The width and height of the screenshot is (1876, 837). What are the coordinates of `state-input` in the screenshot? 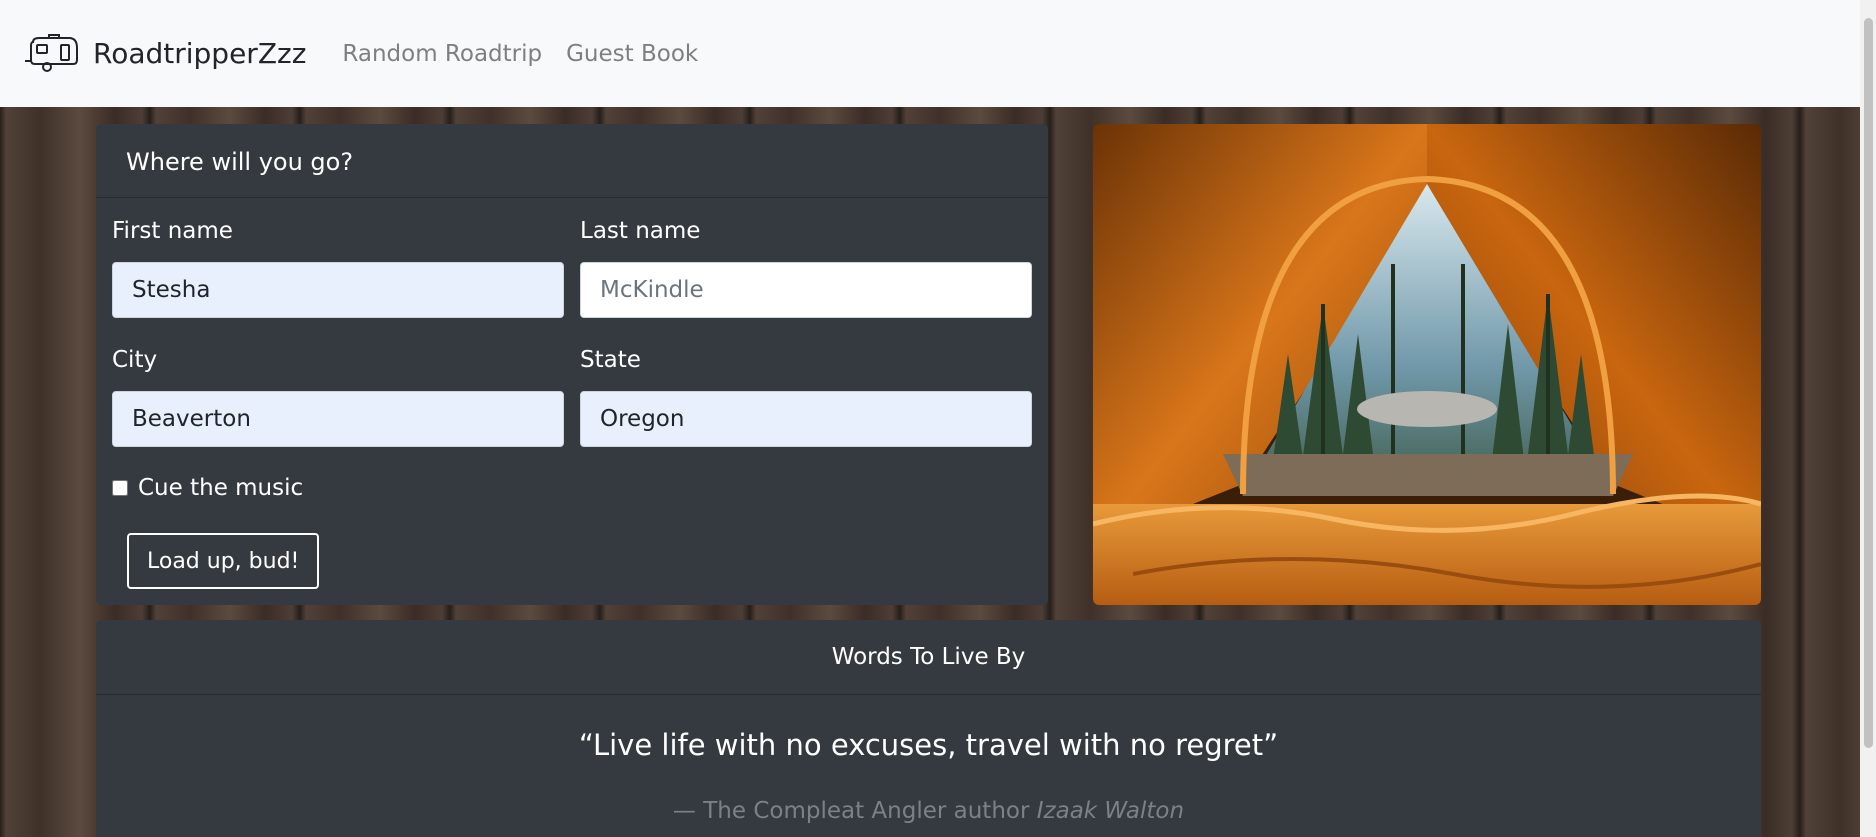 It's located at (806, 419).